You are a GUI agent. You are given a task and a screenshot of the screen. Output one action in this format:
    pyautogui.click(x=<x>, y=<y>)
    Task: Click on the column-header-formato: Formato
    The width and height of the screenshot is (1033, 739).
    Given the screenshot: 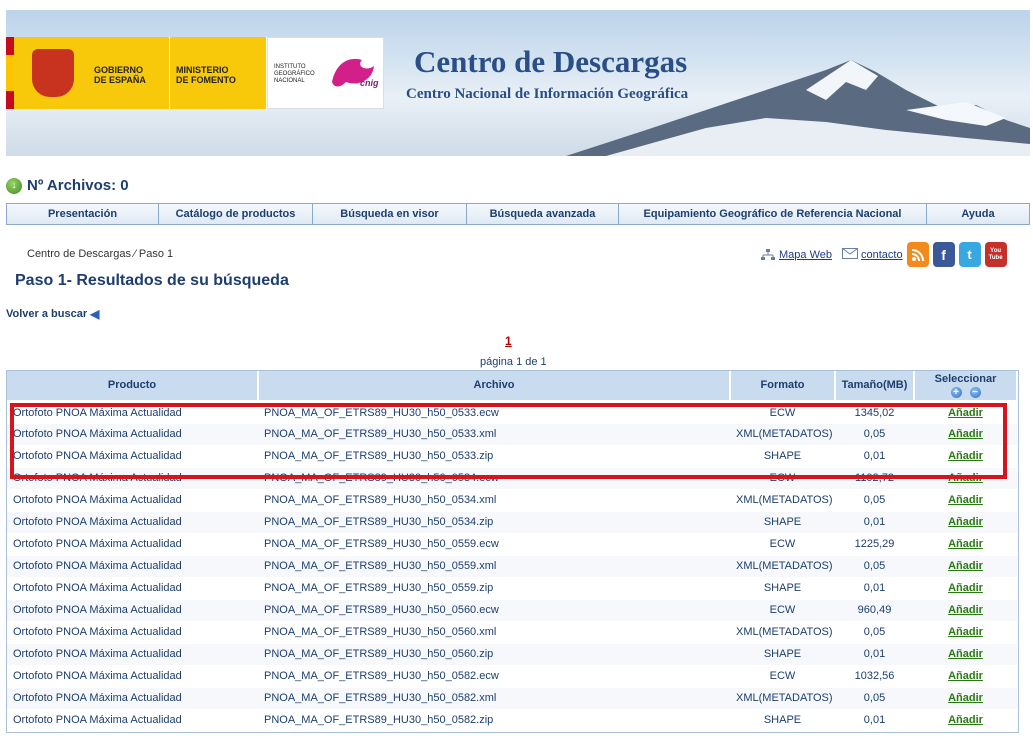 What is the action you would take?
    pyautogui.click(x=783, y=387)
    